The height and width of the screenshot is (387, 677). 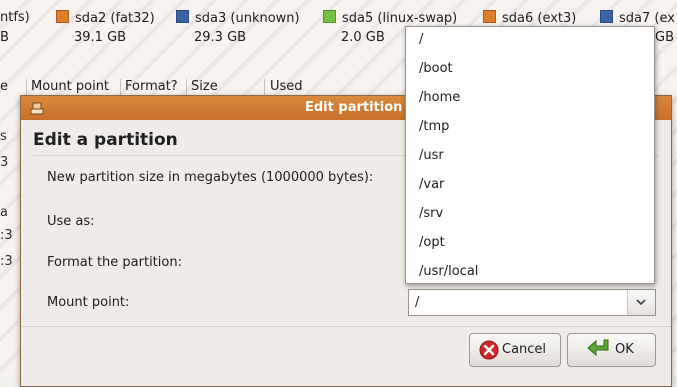 What do you see at coordinates (15, 27) in the screenshot?
I see `partition-legend-item: ntfs) B` at bounding box center [15, 27].